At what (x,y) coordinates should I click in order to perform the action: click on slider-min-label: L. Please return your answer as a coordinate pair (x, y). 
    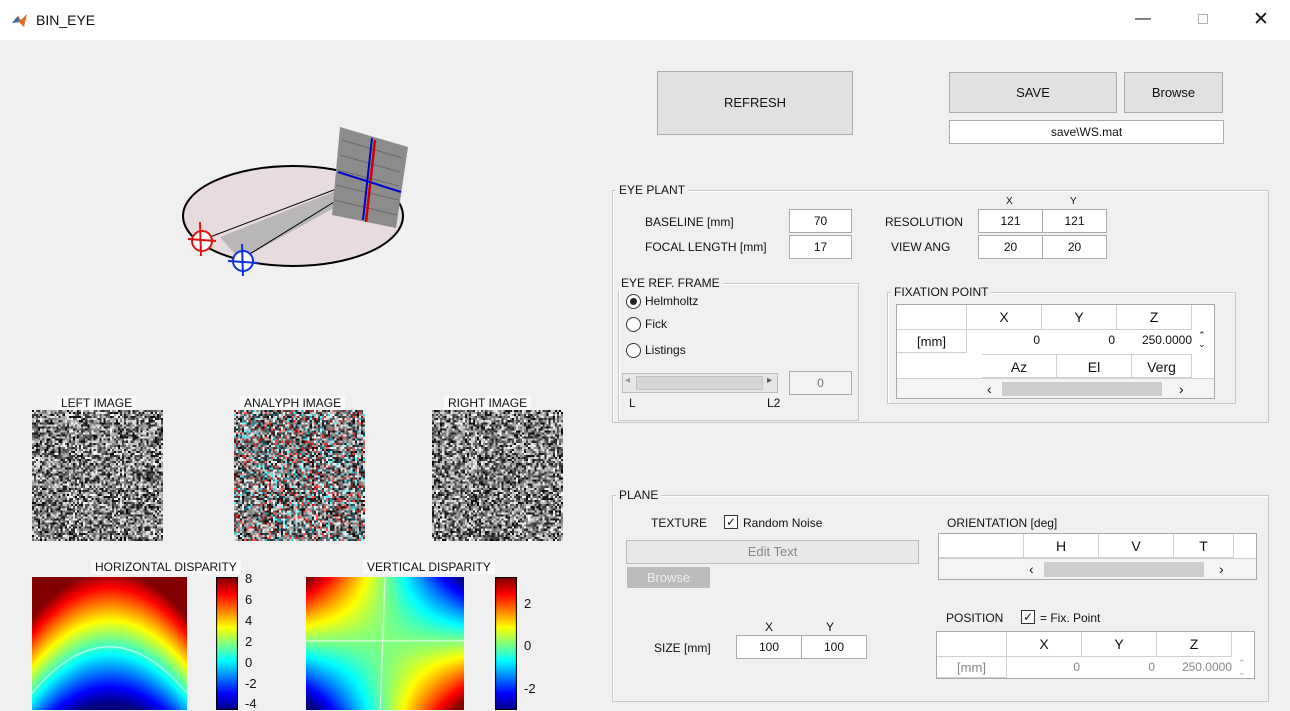
    Looking at the image, I should click on (632, 403).